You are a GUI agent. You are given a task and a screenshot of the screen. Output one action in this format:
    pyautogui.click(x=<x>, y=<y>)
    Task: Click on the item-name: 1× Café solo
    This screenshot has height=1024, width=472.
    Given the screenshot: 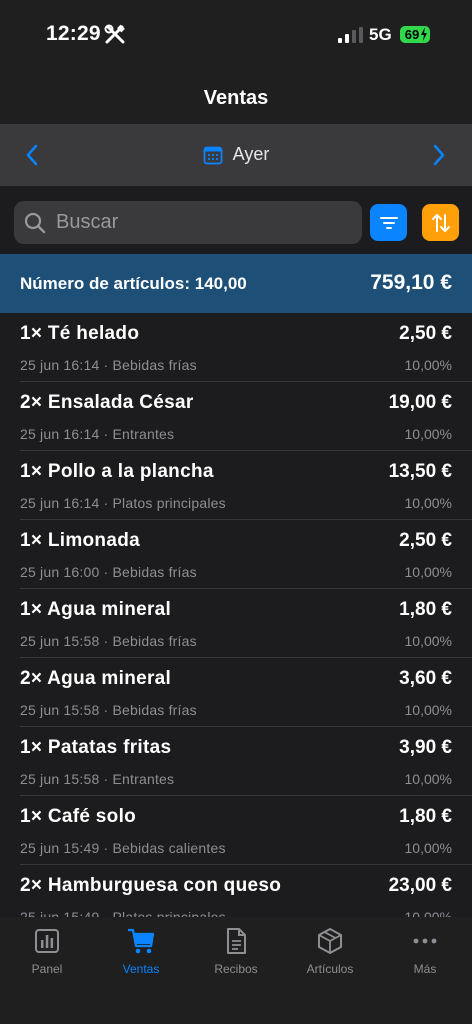 What is the action you would take?
    pyautogui.click(x=78, y=816)
    